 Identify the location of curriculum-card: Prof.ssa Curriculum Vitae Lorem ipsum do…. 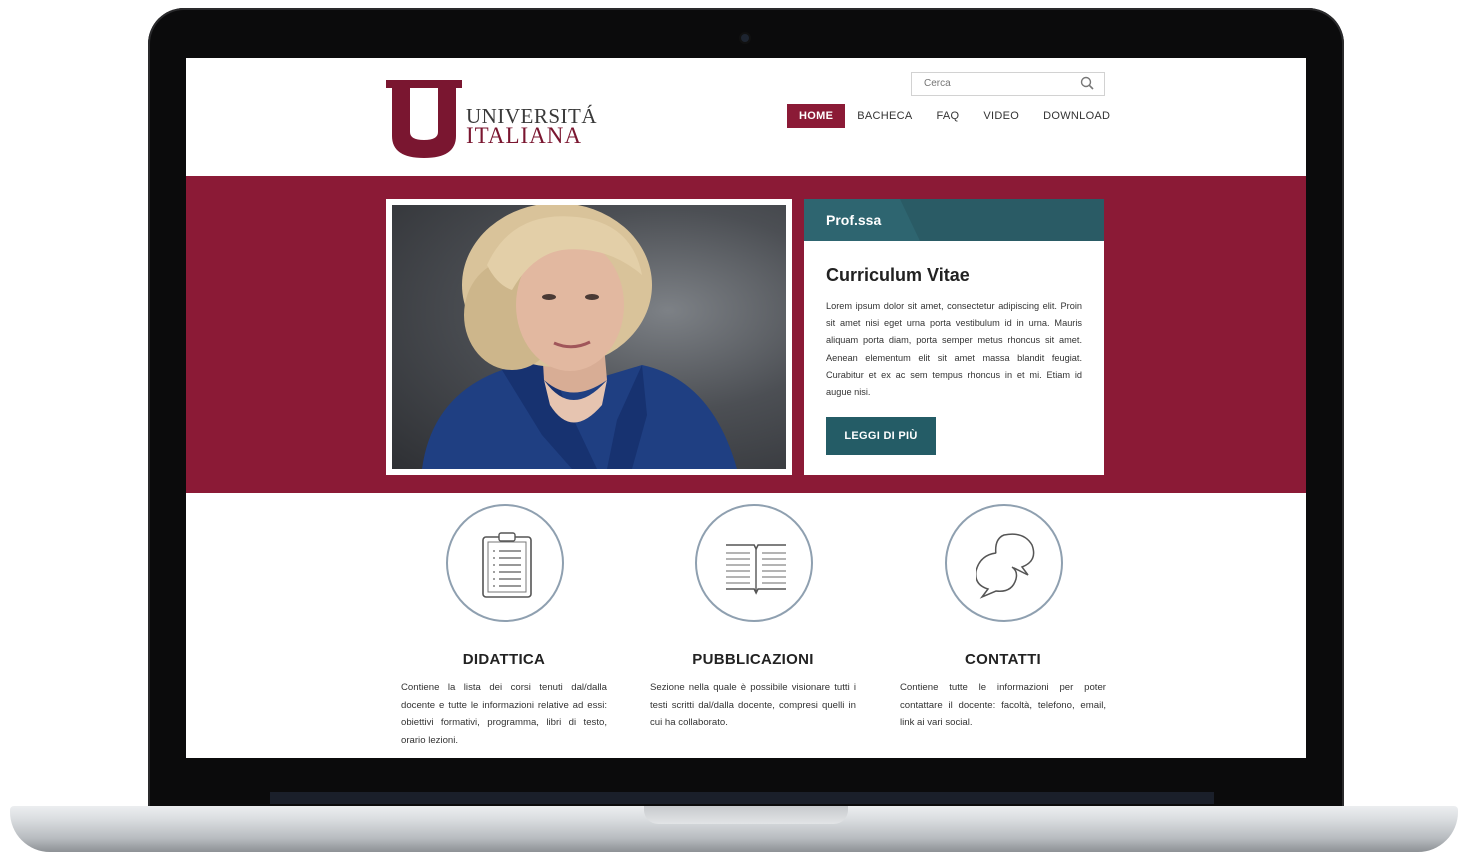
(954, 337).